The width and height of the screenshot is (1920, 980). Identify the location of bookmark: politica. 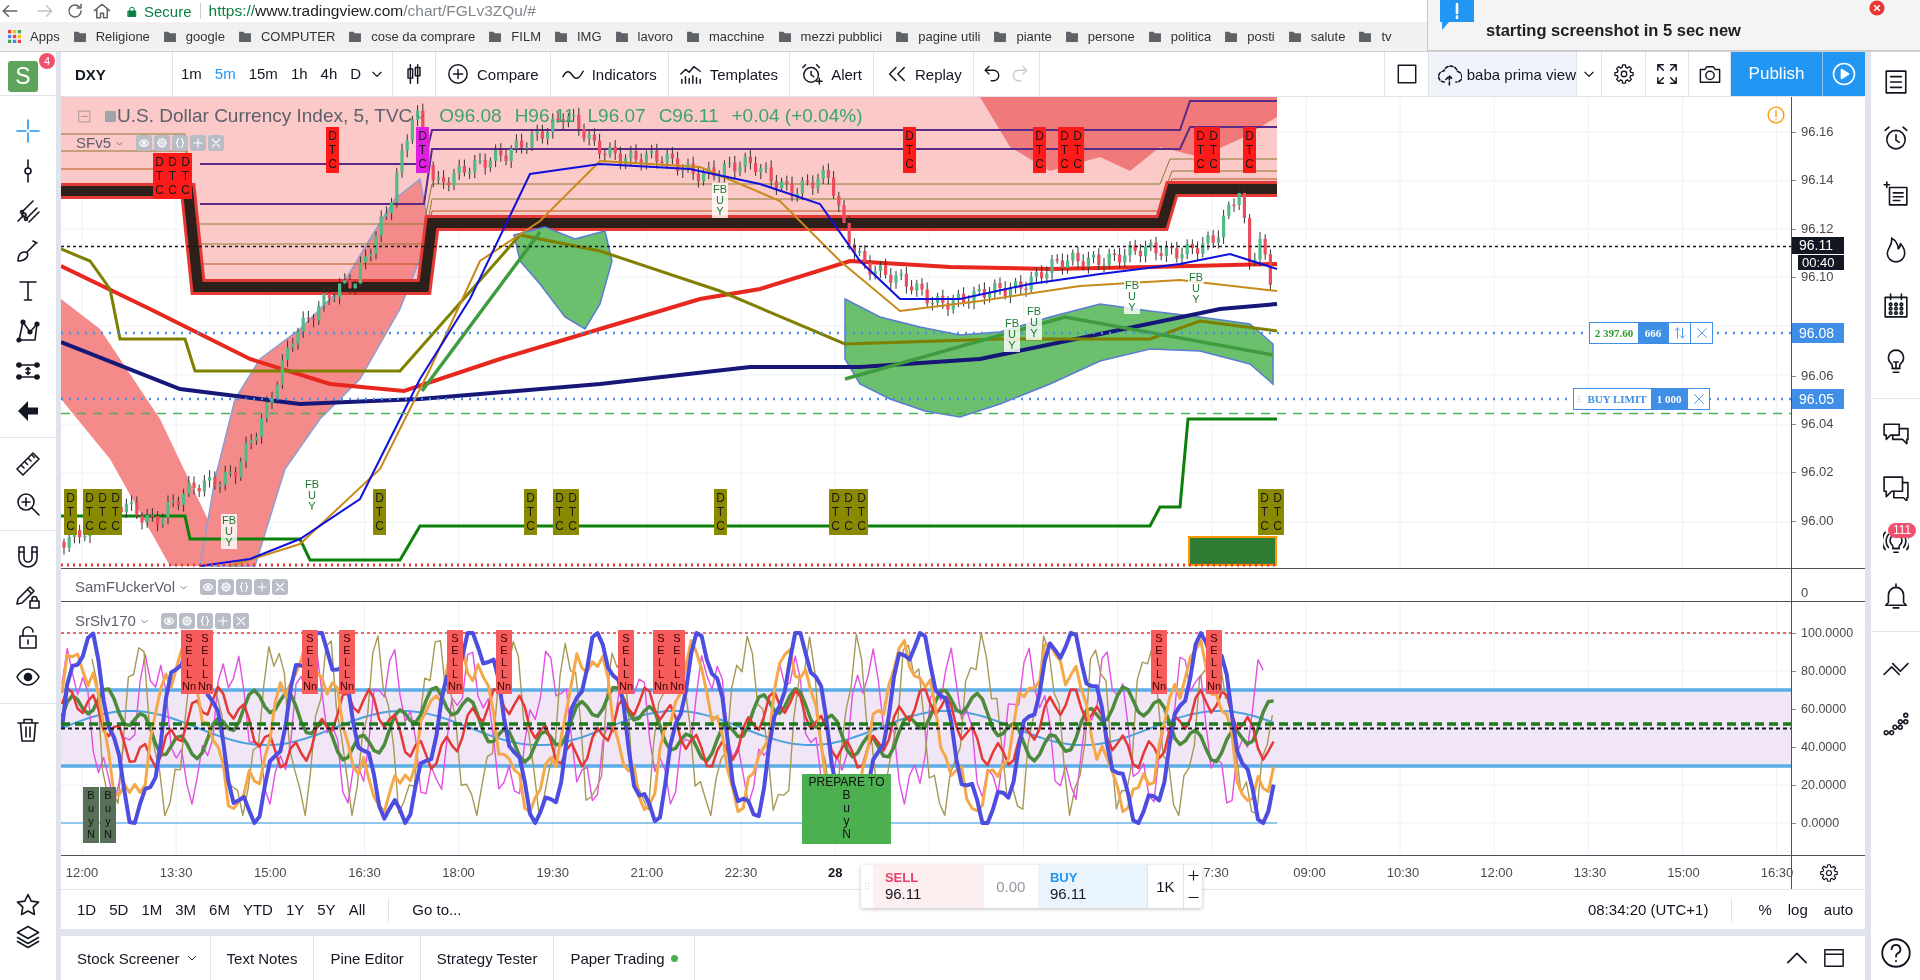
(1179, 36).